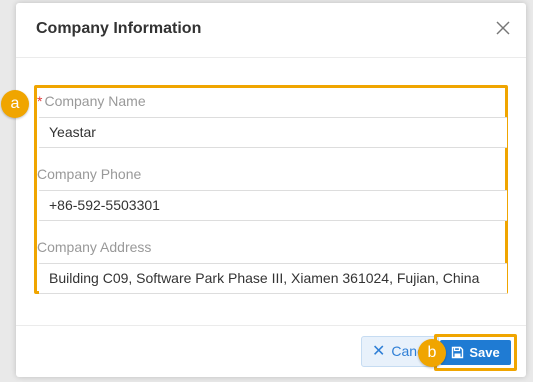 This screenshot has height=382, width=533. I want to click on dialog-header: Company Information, so click(271, 30).